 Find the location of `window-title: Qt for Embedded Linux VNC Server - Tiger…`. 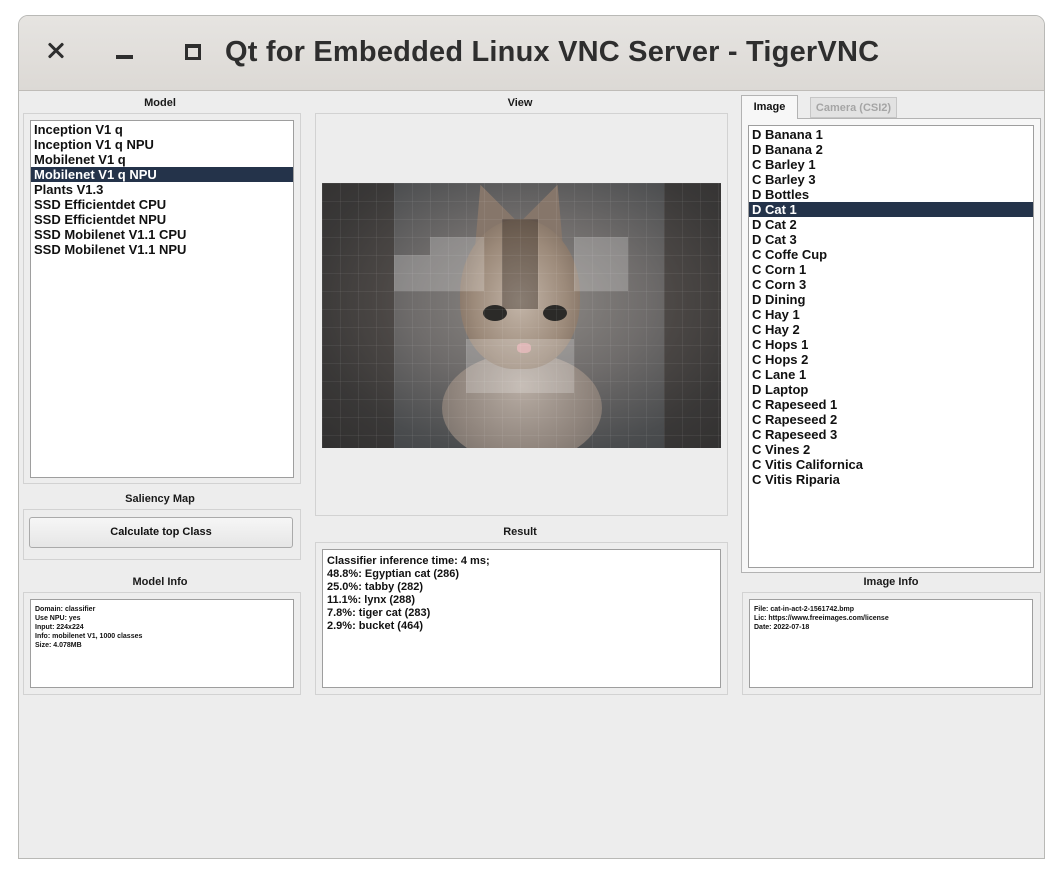

window-title: Qt for Embedded Linux VNC Server - Tiger… is located at coordinates (552, 52).